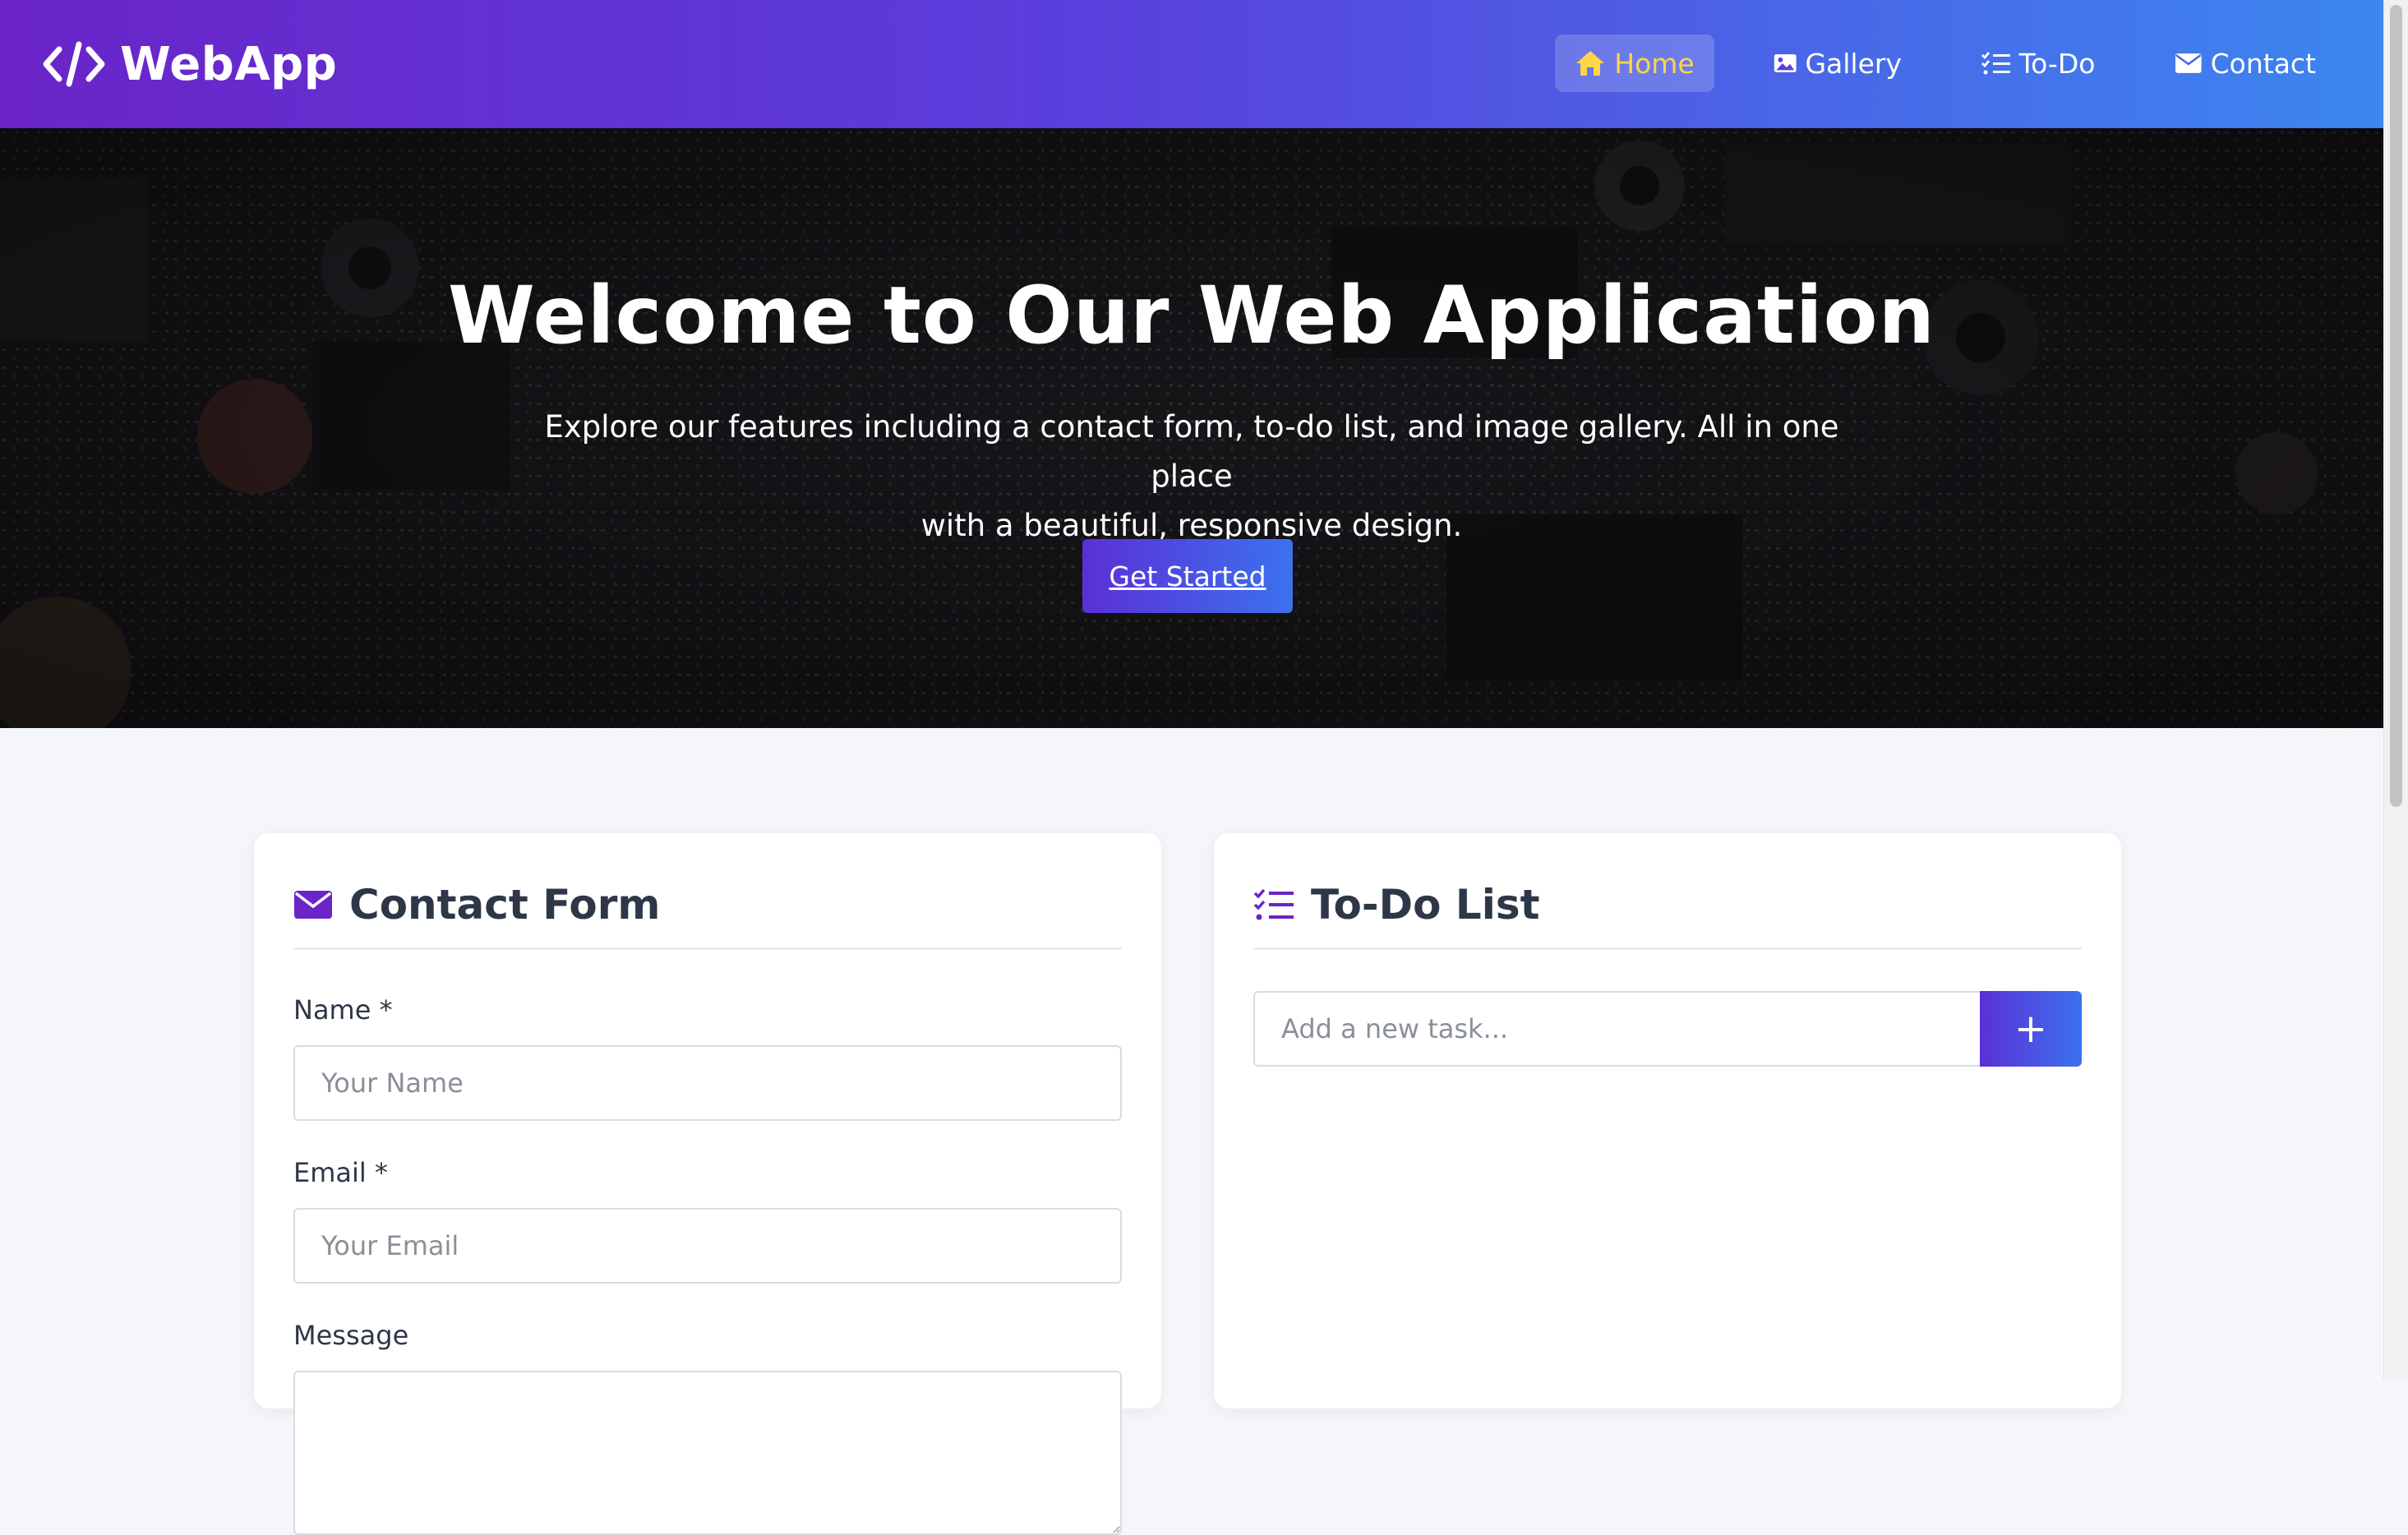 The width and height of the screenshot is (2408, 1535). Describe the element at coordinates (1667, 913) in the screenshot. I see `todo-header: To-Do List` at that location.